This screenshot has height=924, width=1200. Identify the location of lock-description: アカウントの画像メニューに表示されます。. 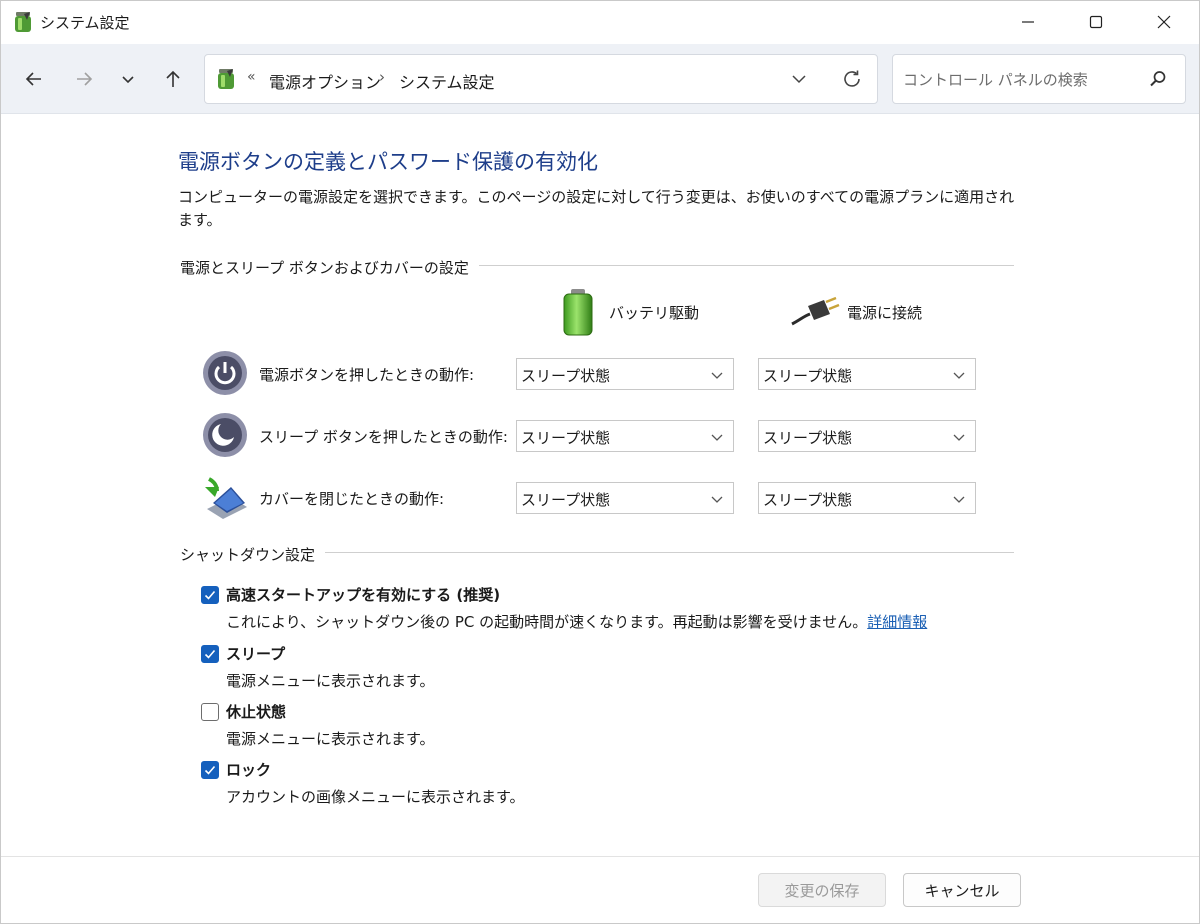
(375, 797).